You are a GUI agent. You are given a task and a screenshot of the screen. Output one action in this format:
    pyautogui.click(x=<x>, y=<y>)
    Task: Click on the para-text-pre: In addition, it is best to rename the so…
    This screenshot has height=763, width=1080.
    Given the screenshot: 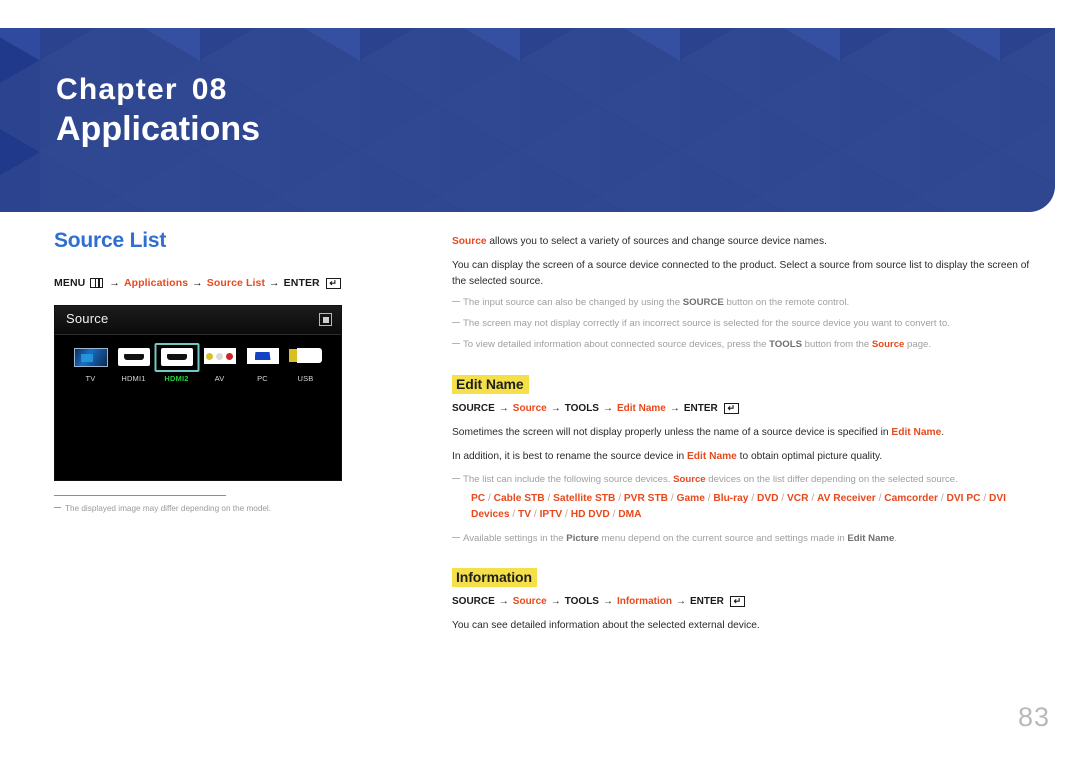 What is the action you would take?
    pyautogui.click(x=570, y=457)
    